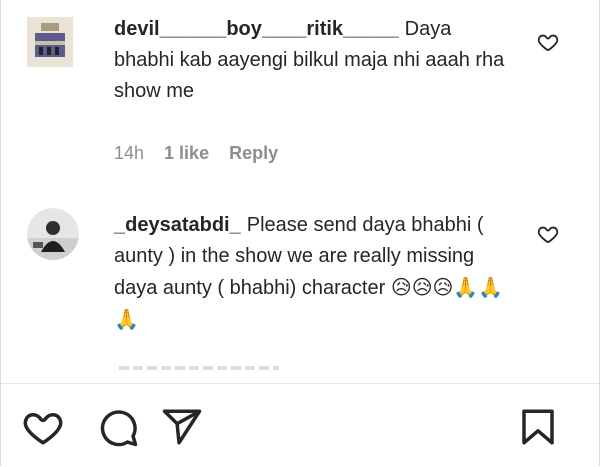  What do you see at coordinates (43, 427) in the screenshot?
I see `heart-icon` at bounding box center [43, 427].